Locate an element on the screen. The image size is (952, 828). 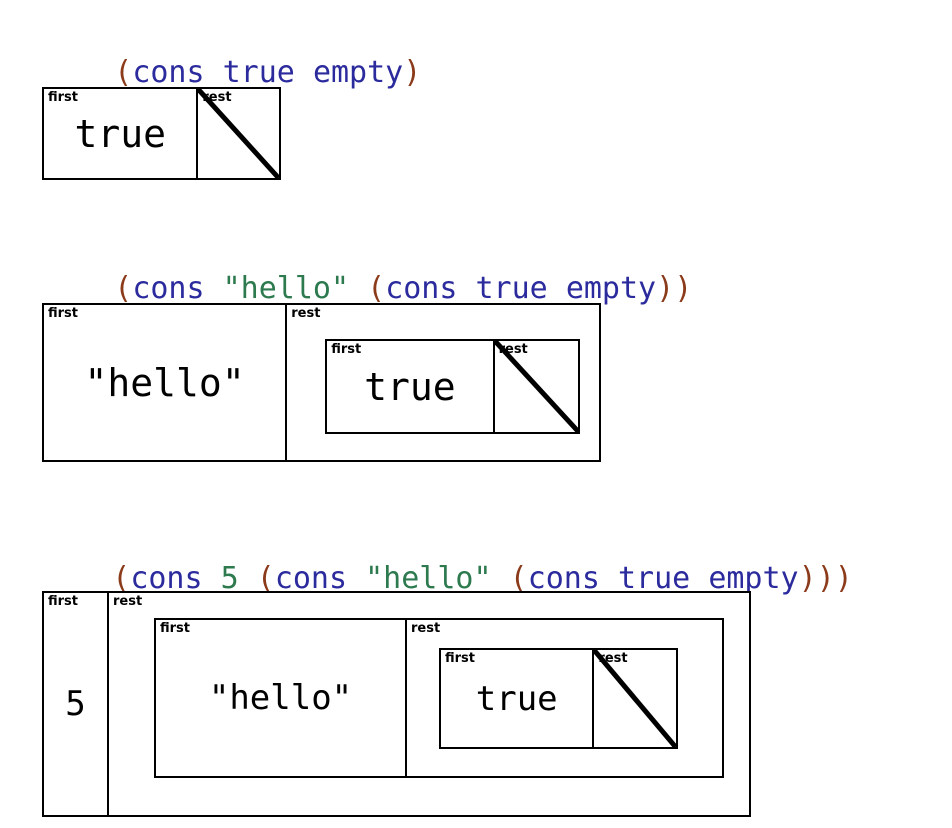
cons-cell-2-first-value: "hello" is located at coordinates (164, 382).